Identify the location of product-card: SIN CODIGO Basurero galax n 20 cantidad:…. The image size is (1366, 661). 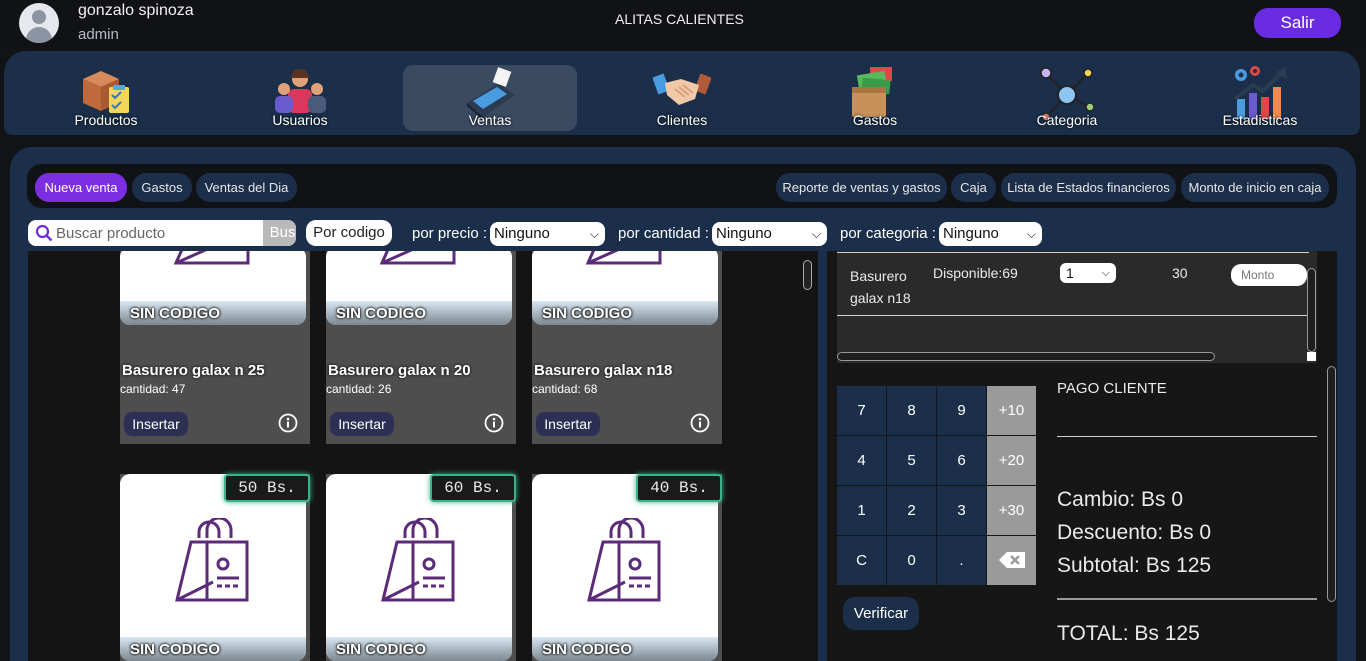
(421, 347).